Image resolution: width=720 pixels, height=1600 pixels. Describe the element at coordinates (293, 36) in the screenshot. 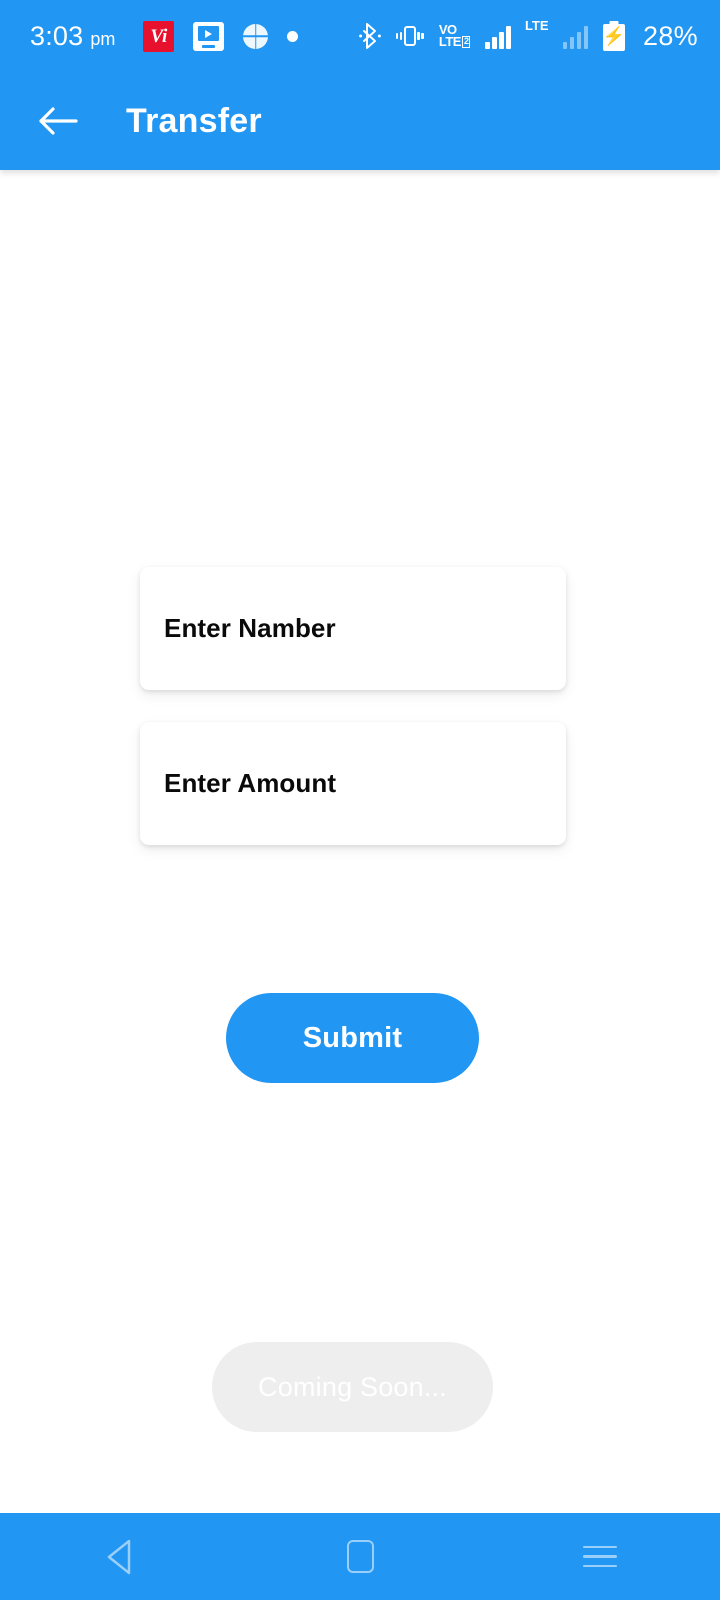

I see `generic-notification-dot-icon` at that location.